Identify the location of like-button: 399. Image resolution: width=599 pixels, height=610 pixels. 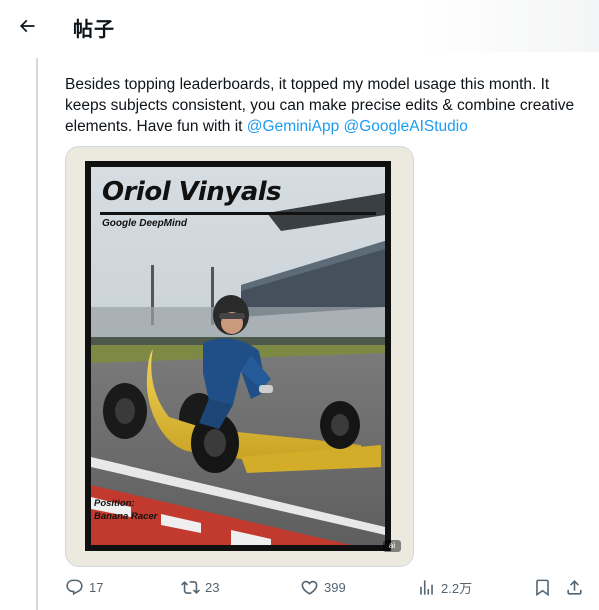
(323, 587).